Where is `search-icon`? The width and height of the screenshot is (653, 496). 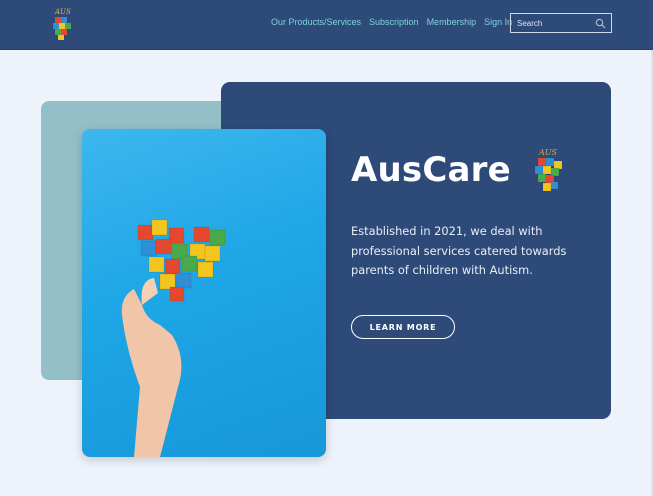 search-icon is located at coordinates (600, 23).